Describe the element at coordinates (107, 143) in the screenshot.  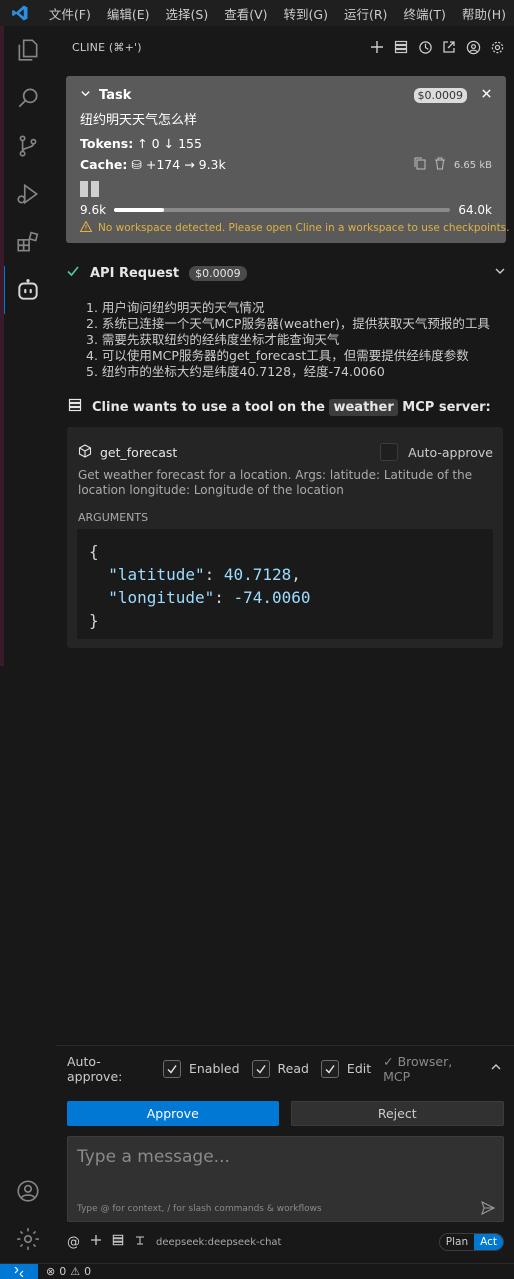
I see `tokens-label: Tokens:` at that location.